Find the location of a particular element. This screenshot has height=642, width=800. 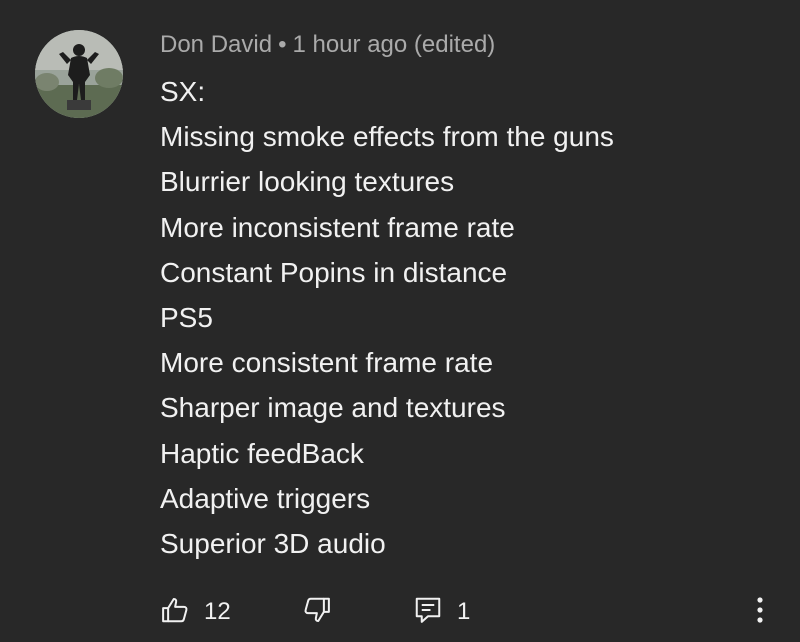

avatar is located at coordinates (79, 74).